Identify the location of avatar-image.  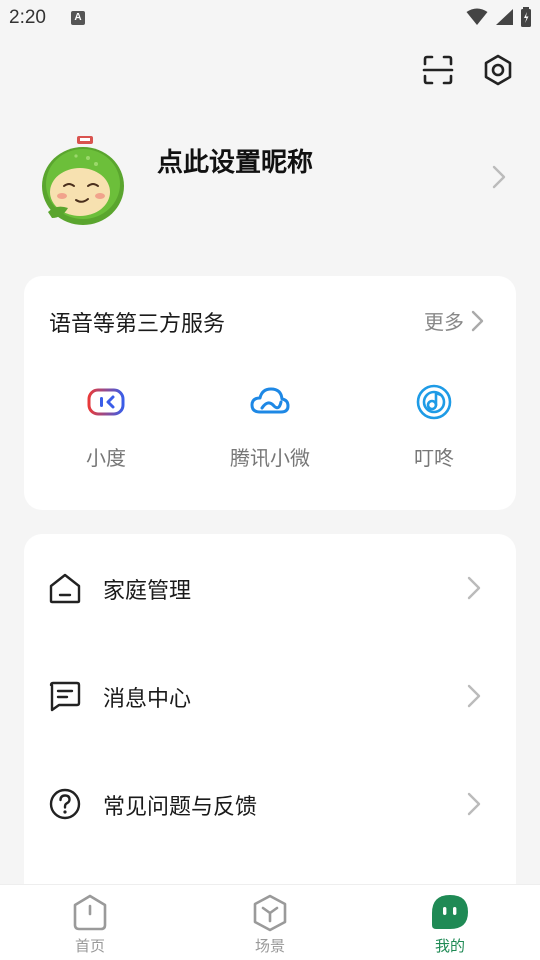
(83, 180).